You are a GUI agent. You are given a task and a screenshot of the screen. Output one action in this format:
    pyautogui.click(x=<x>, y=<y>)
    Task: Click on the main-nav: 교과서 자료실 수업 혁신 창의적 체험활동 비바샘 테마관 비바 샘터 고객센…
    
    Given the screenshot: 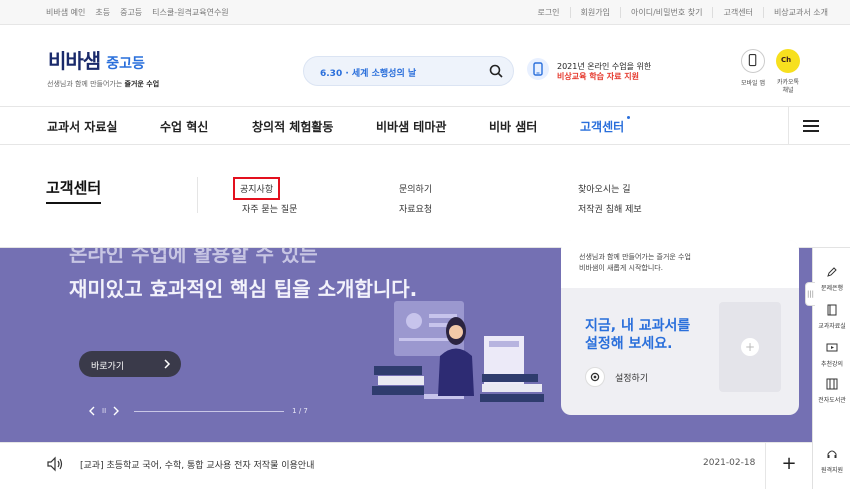 What is the action you would take?
    pyautogui.click(x=425, y=126)
    